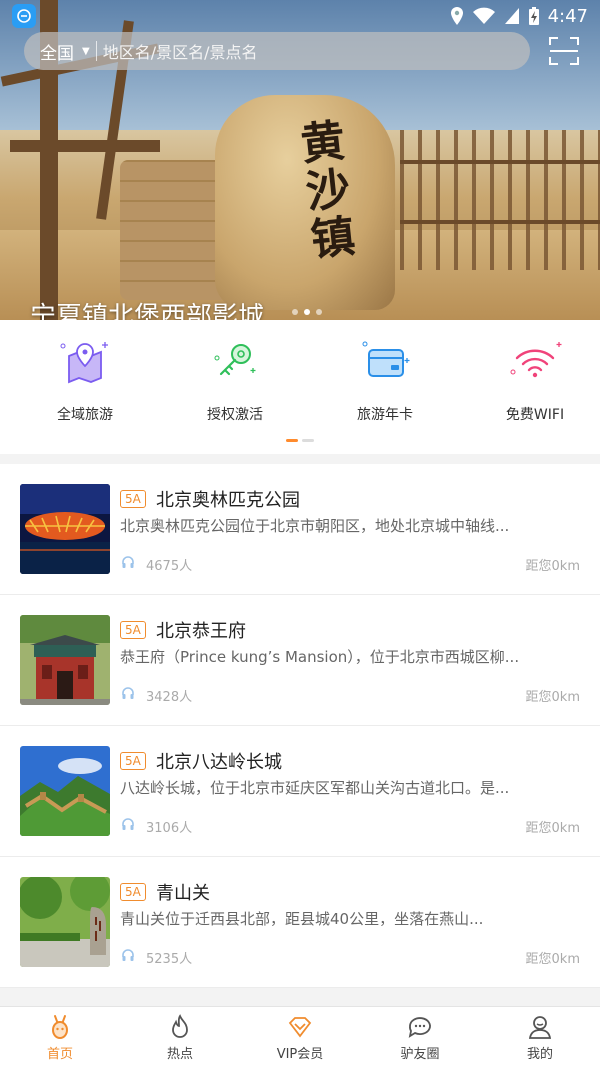 Image resolution: width=600 pixels, height=1067 pixels. What do you see at coordinates (179, 1054) in the screenshot?
I see `tab-label: 热点` at bounding box center [179, 1054].